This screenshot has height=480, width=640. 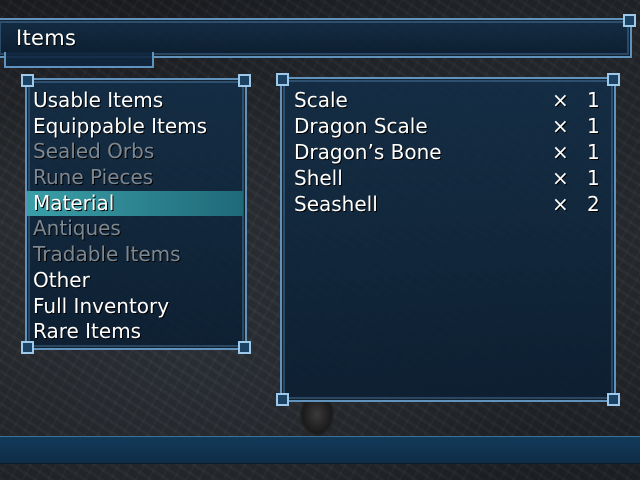 What do you see at coordinates (136, 307) in the screenshot?
I see `category-item-full-inventory: Full Inventory` at bounding box center [136, 307].